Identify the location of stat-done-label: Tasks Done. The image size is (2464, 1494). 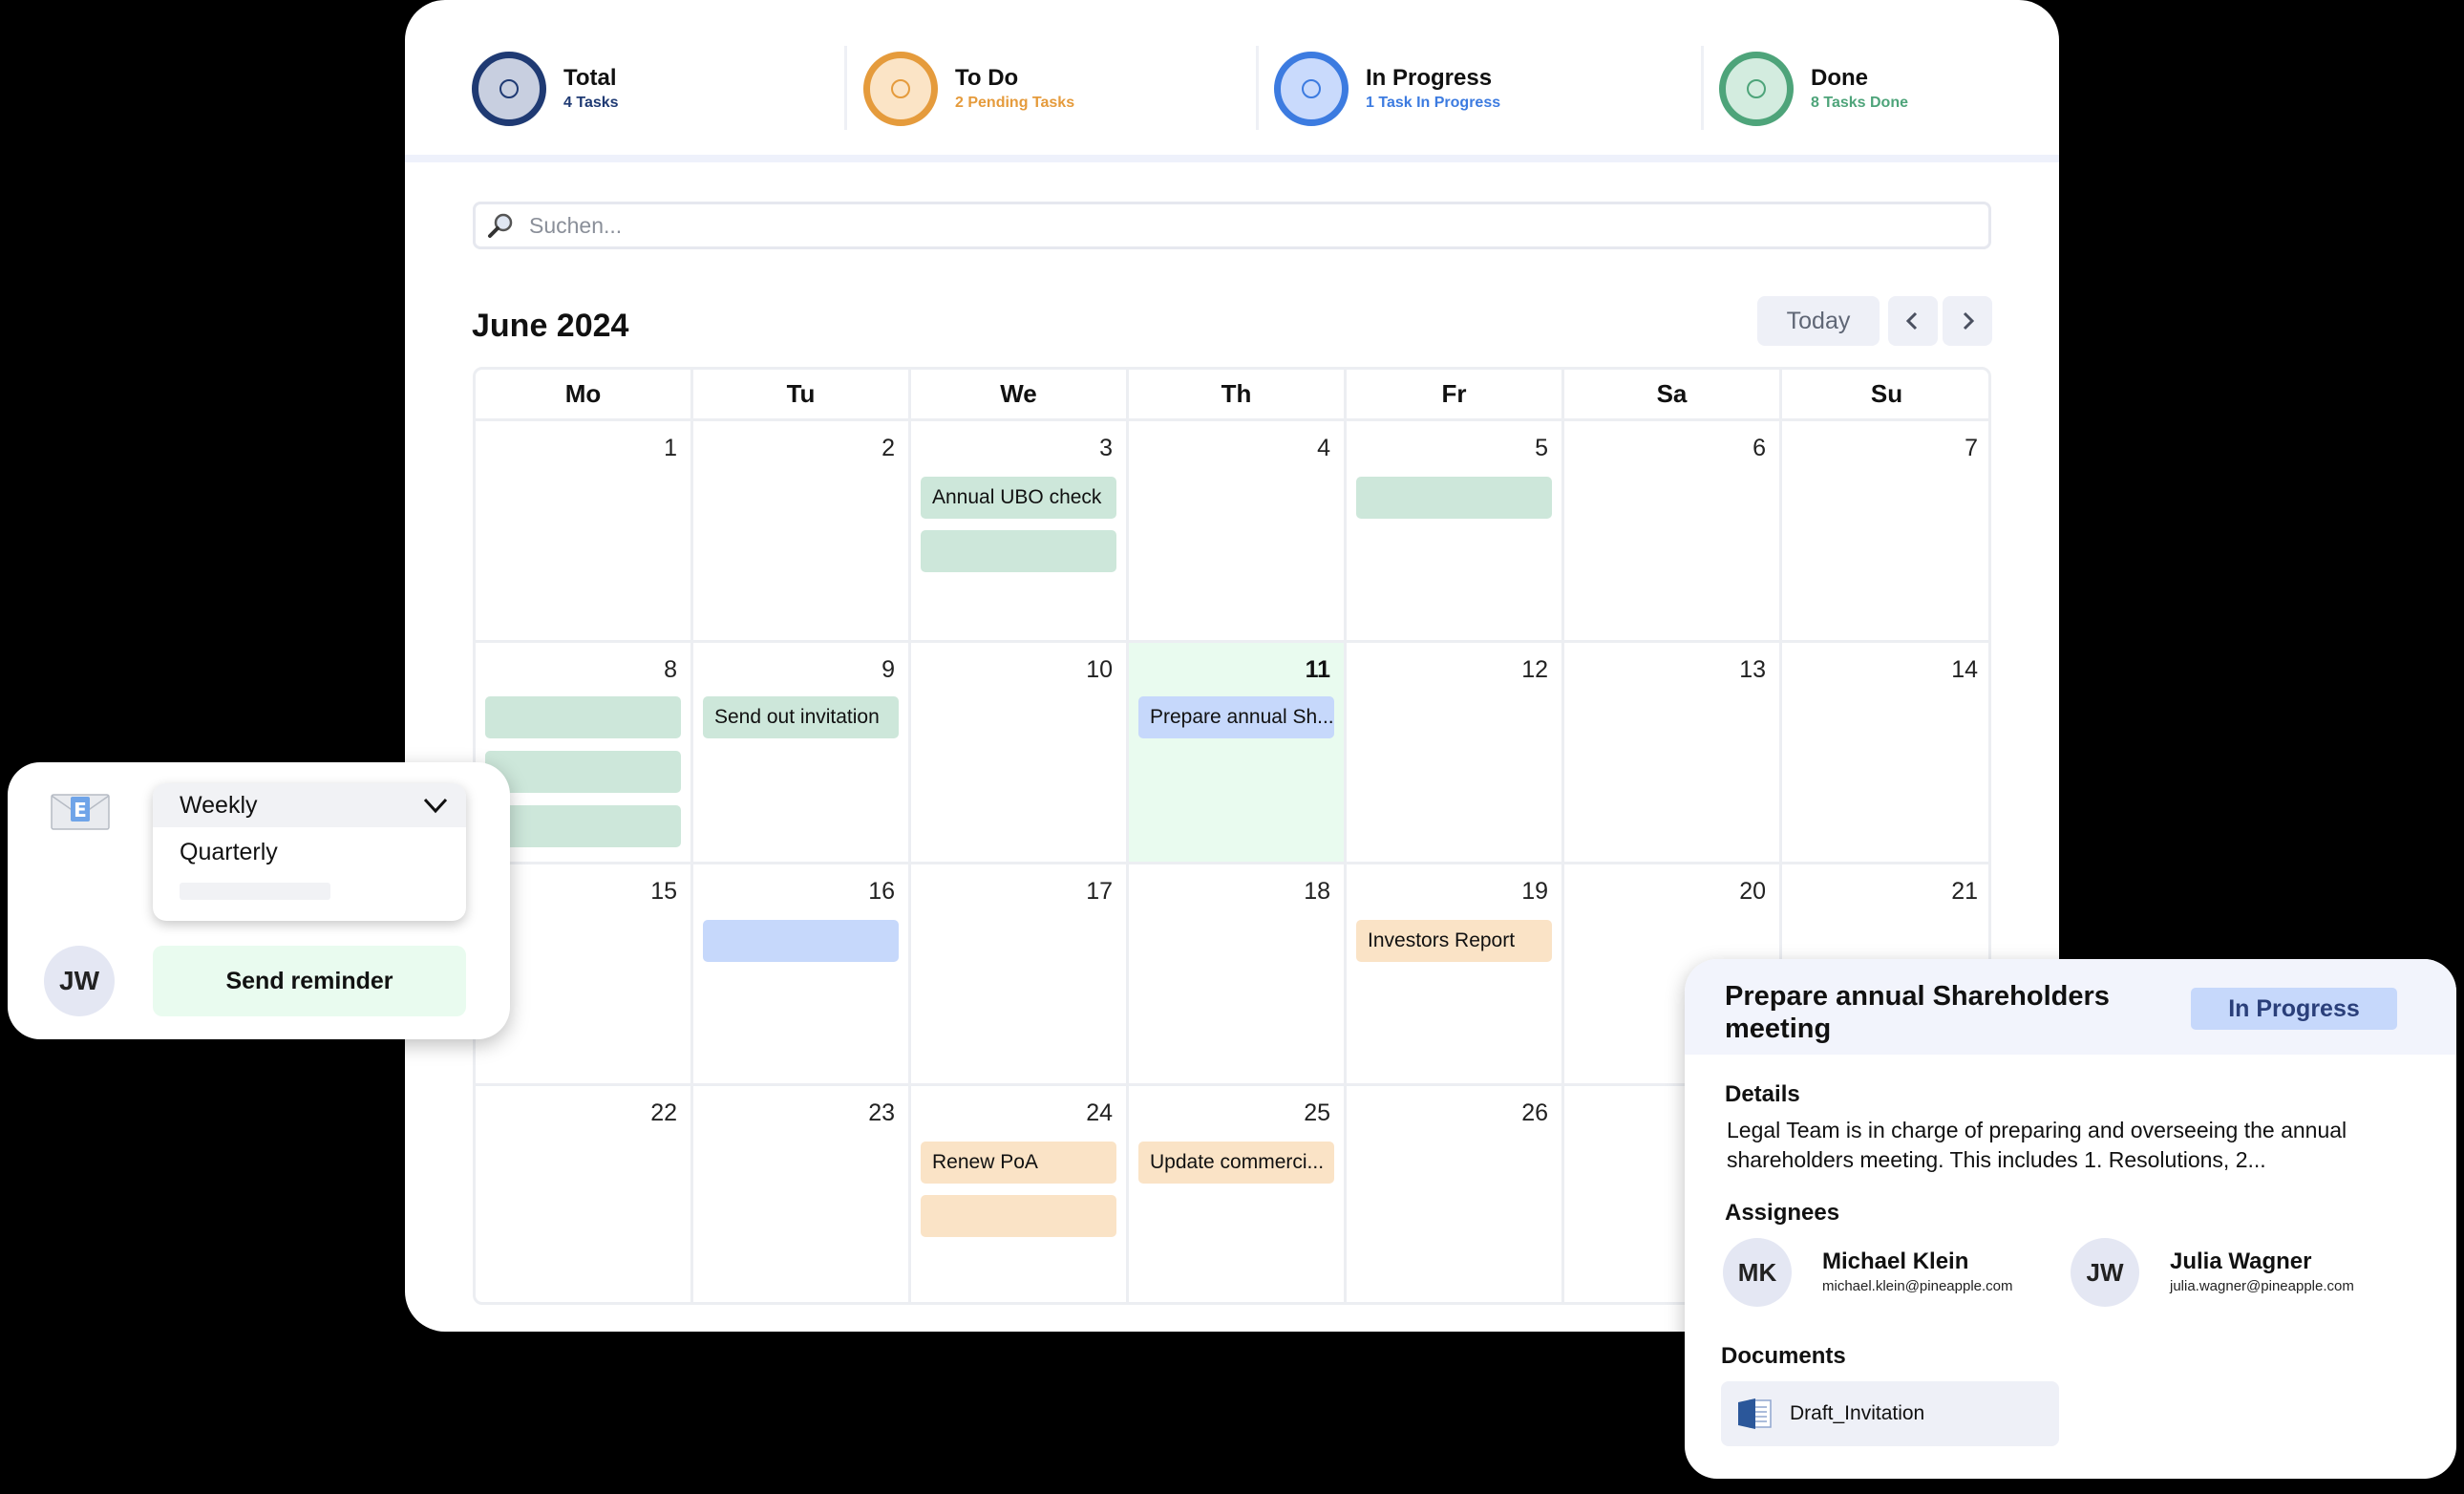
(1865, 103).